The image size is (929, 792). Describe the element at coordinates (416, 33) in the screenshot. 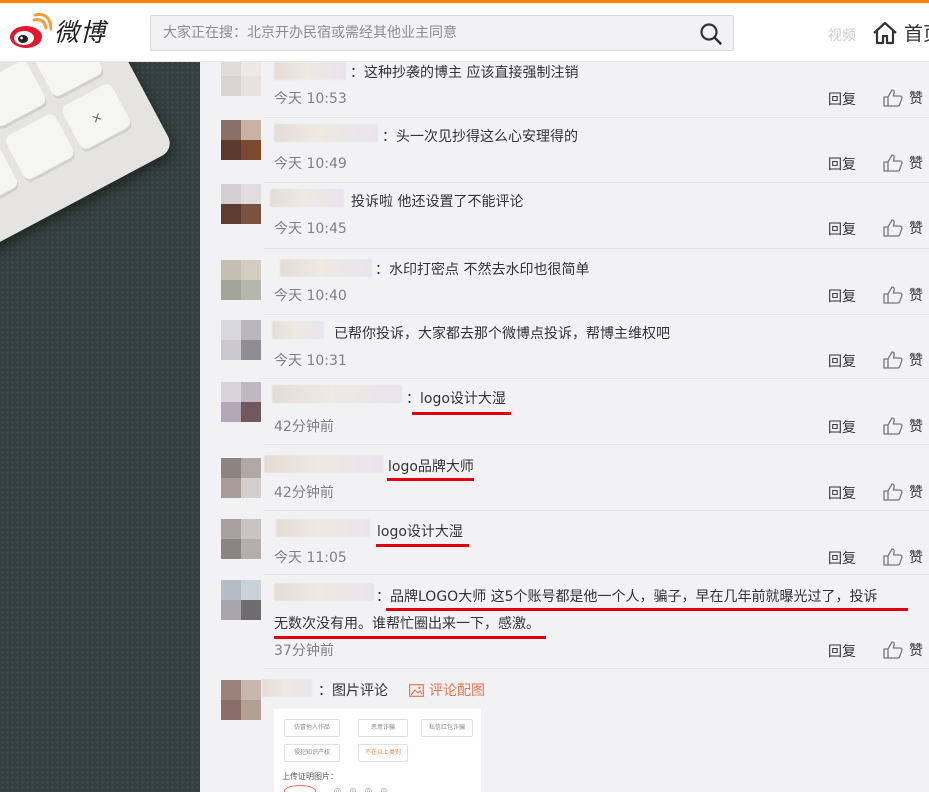

I see `search-input` at that location.